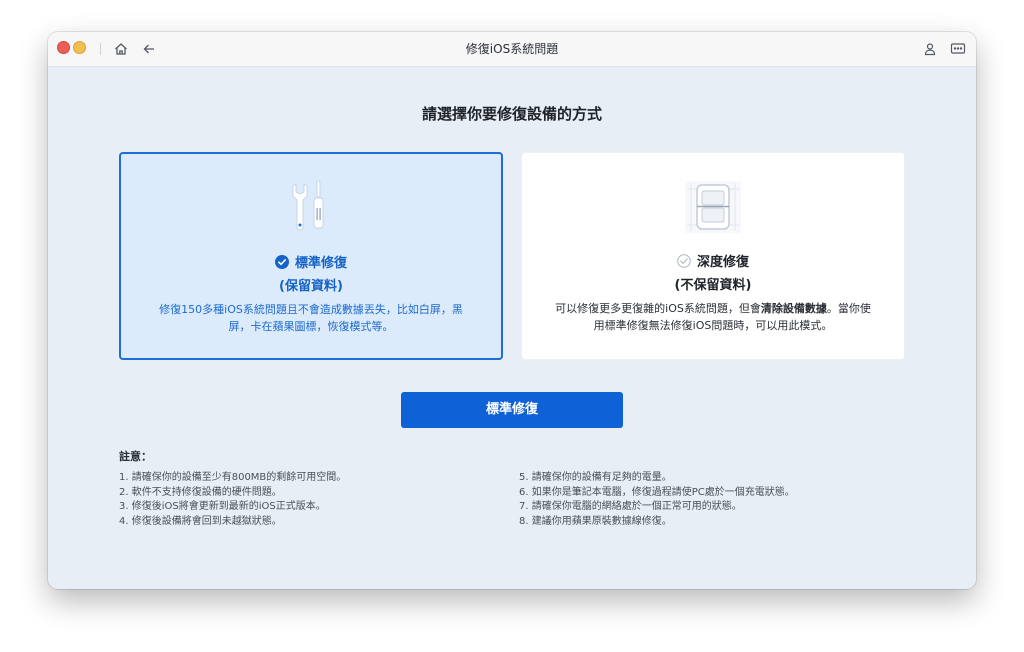 Image resolution: width=1024 pixels, height=652 pixels. Describe the element at coordinates (200, 521) in the screenshot. I see `note-item: 4. 修復後設備將會回到未越獄狀態。` at that location.